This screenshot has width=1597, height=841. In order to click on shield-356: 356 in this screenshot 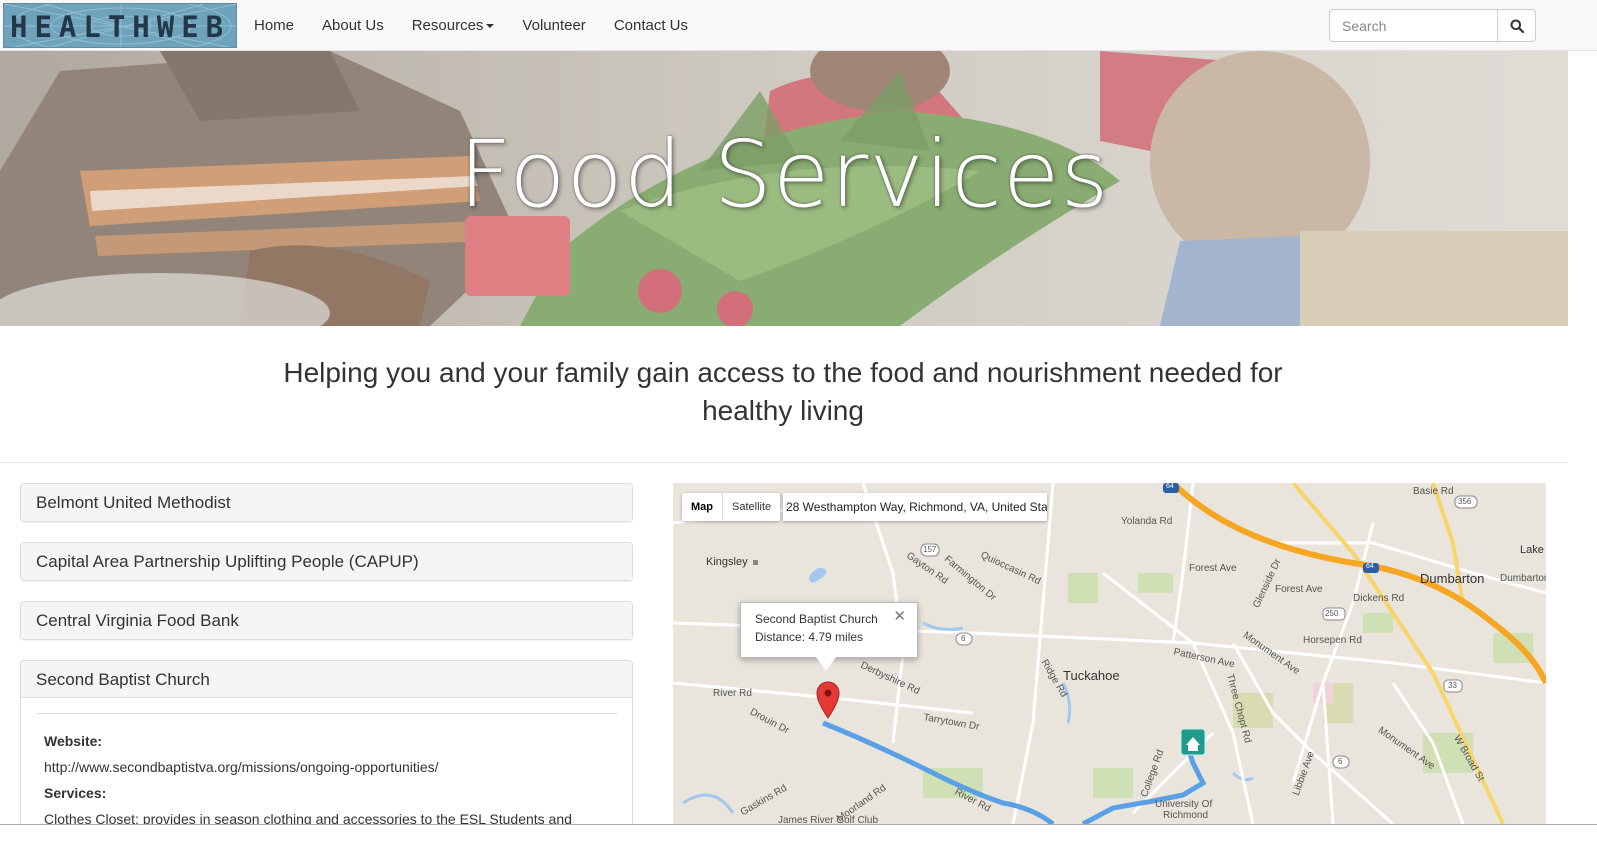, I will do `click(1465, 501)`.